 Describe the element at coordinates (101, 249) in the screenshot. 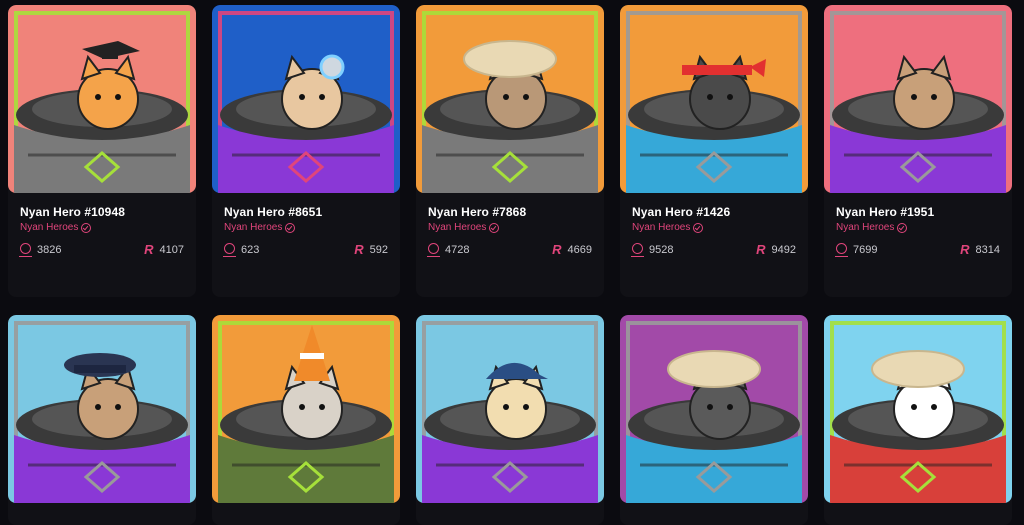

I see `nft-stats: 3826 R 4107` at that location.